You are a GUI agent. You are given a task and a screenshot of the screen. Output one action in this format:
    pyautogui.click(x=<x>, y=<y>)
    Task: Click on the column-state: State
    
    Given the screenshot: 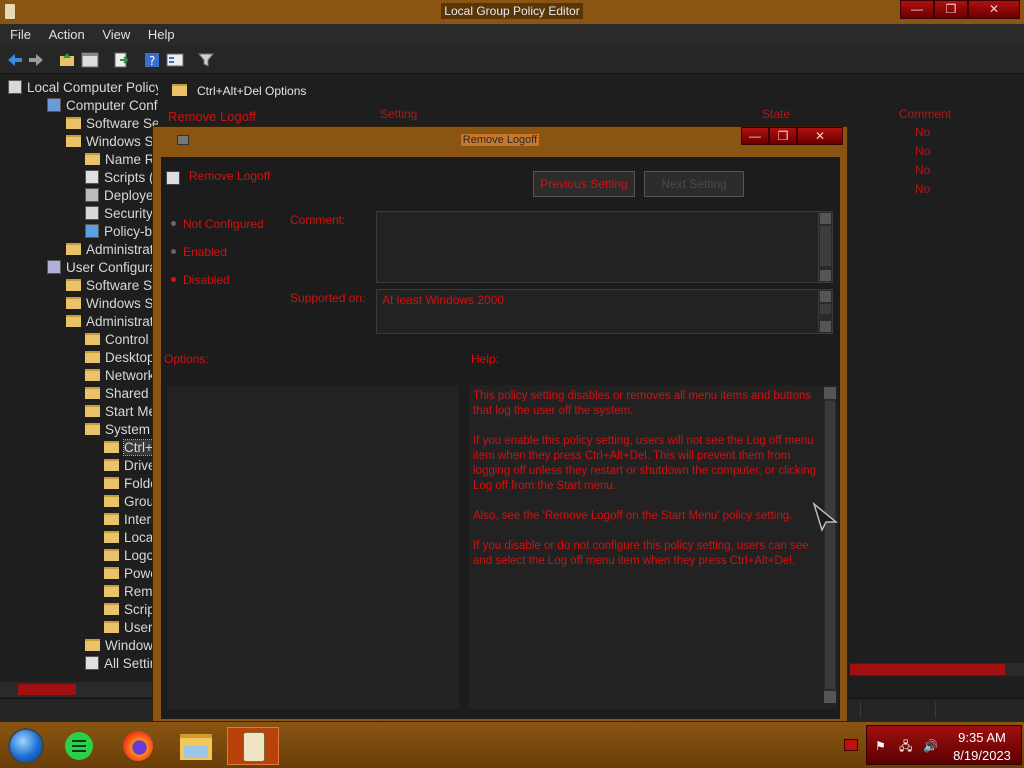 What is the action you would take?
    pyautogui.click(x=776, y=114)
    